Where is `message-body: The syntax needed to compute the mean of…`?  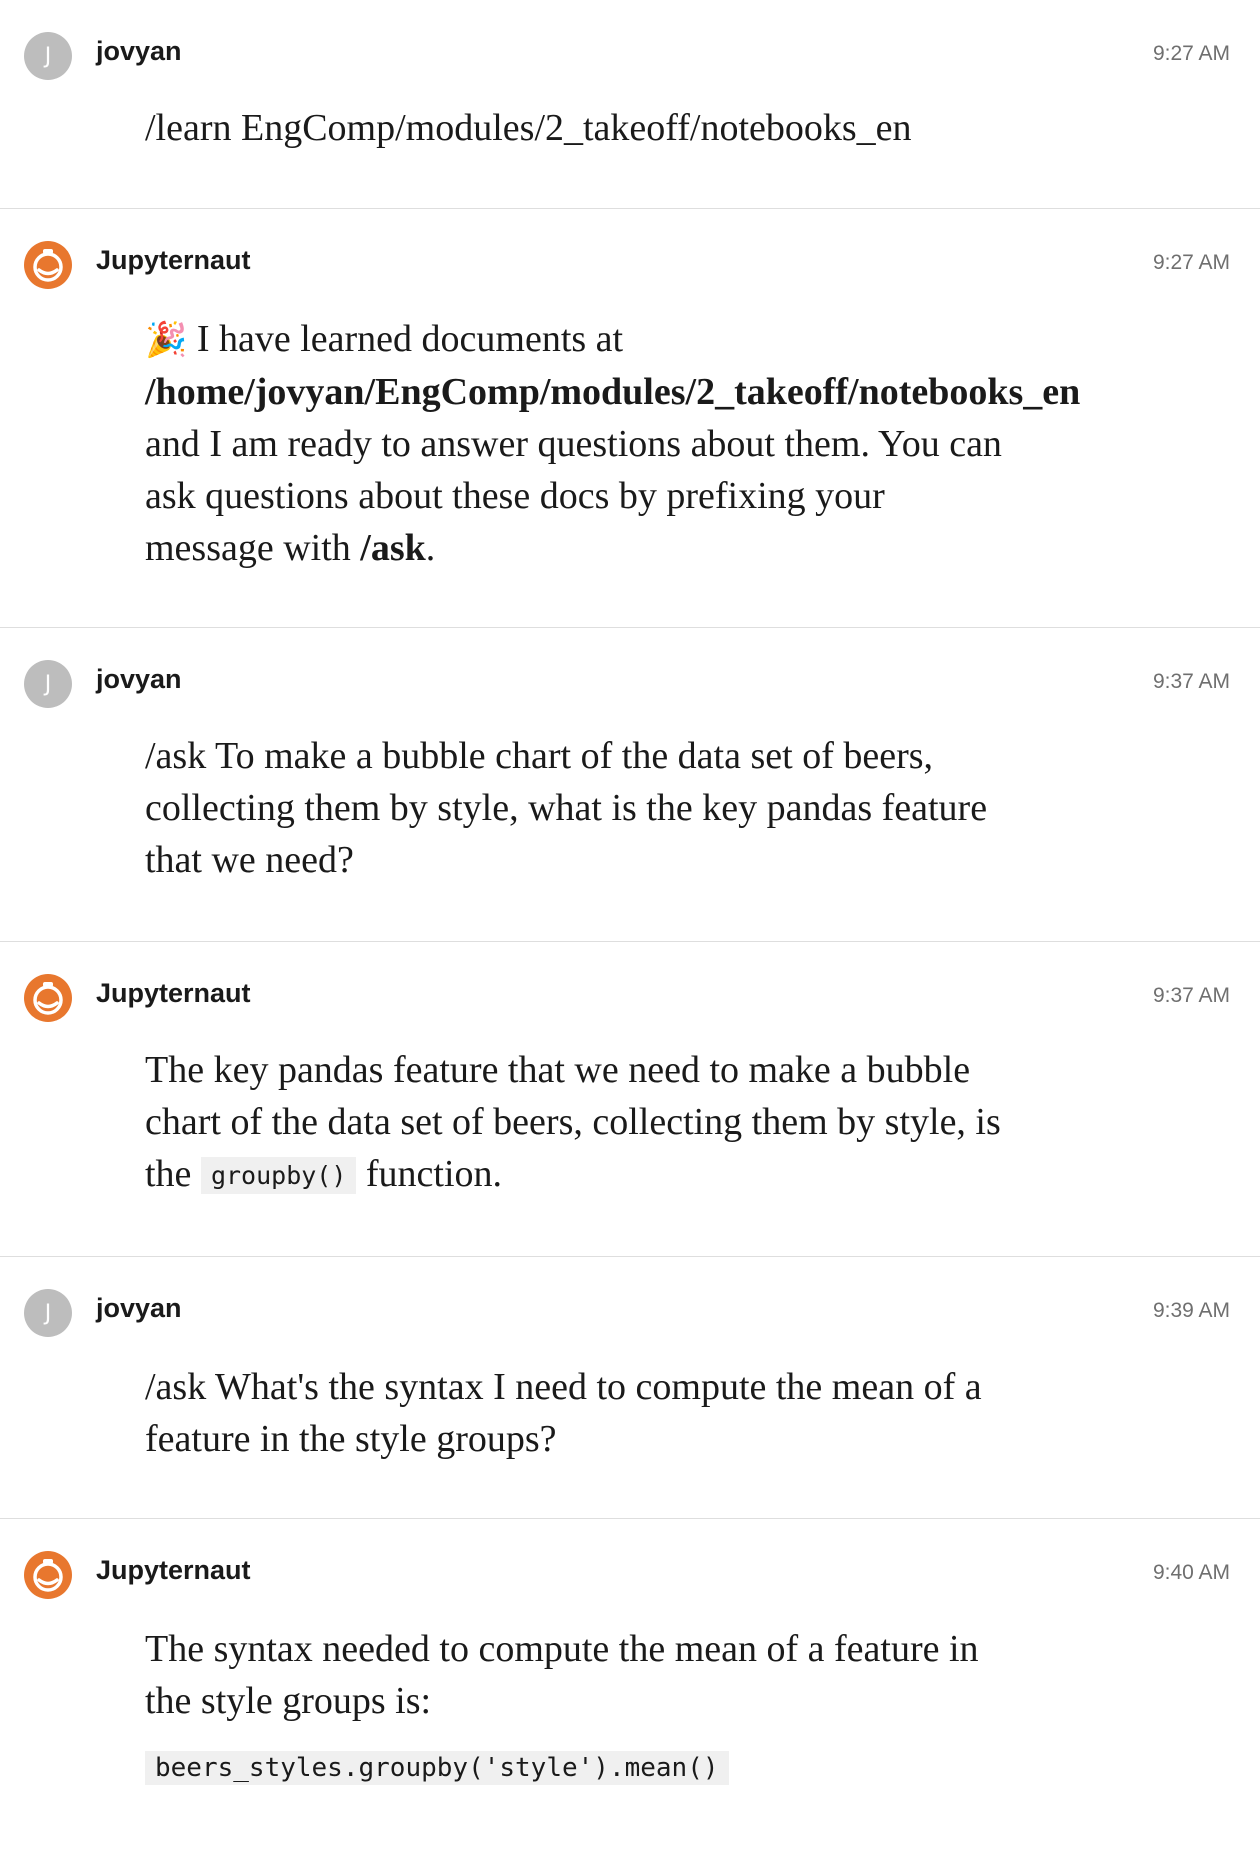 message-body: The syntax needed to compute the mean of… is located at coordinates (562, 1706).